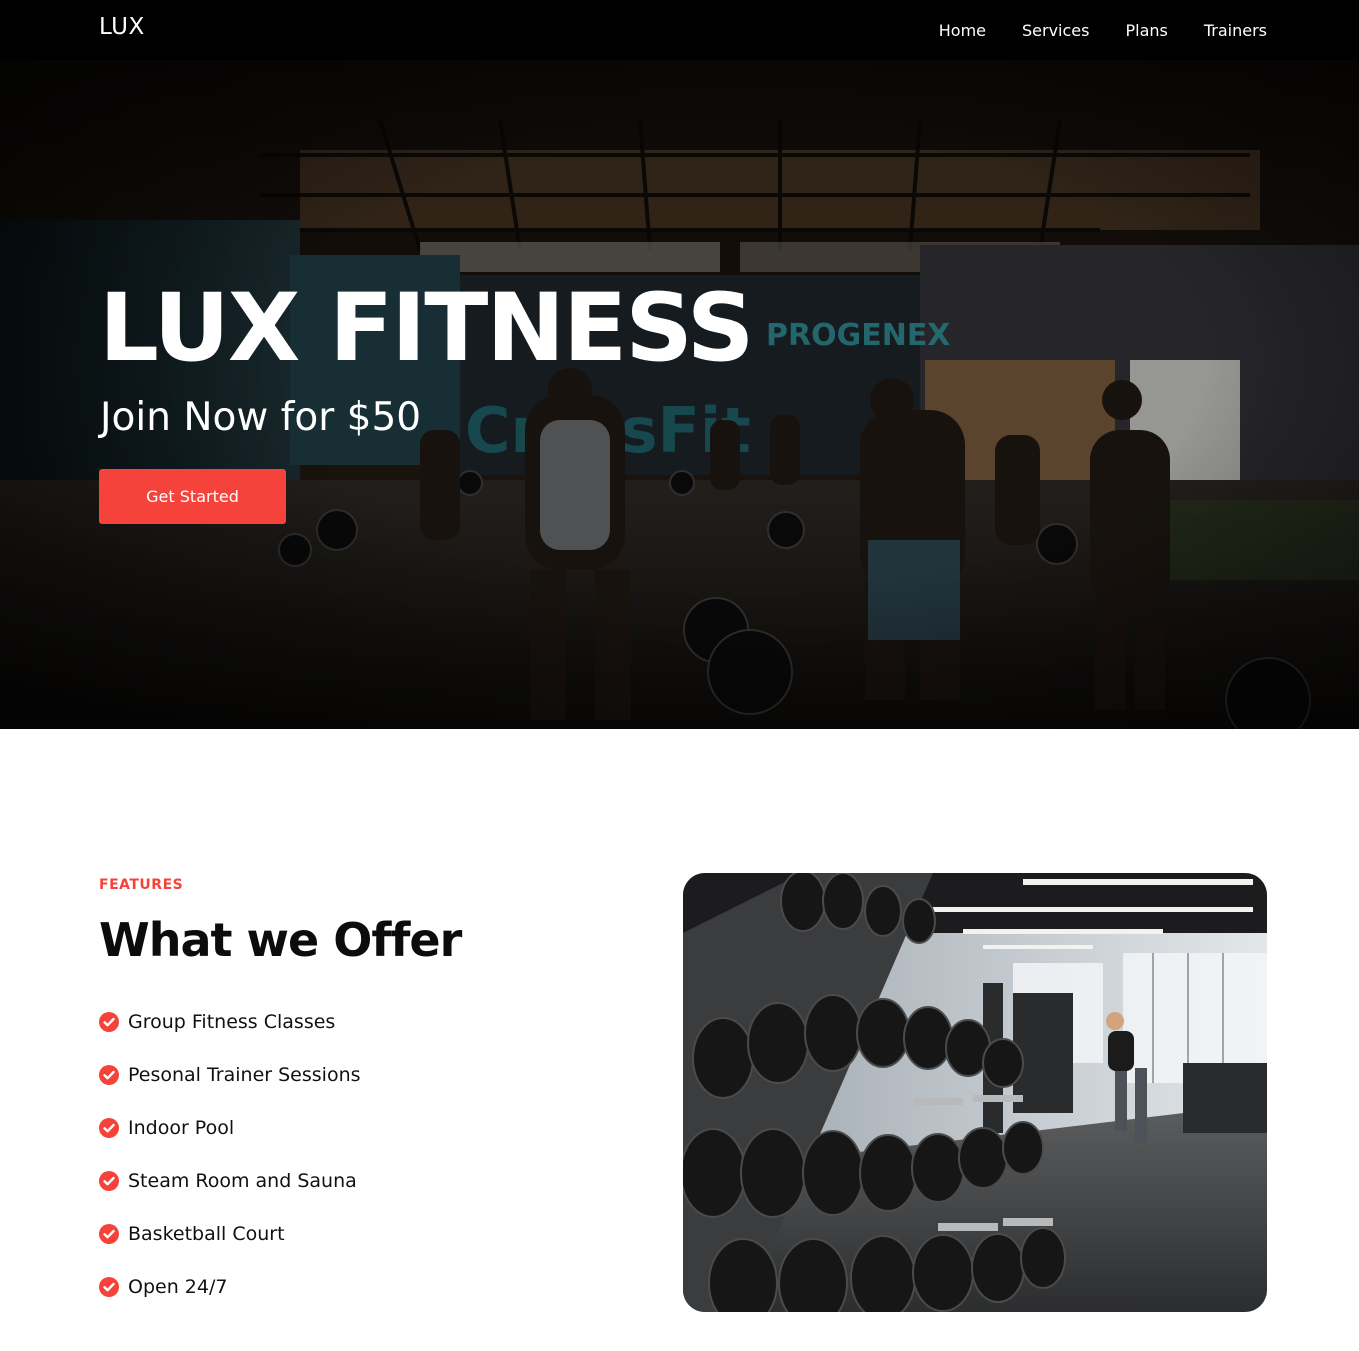 The height and width of the screenshot is (1351, 1359). What do you see at coordinates (426, 328) in the screenshot?
I see `hero-title: LUX FITNESS` at bounding box center [426, 328].